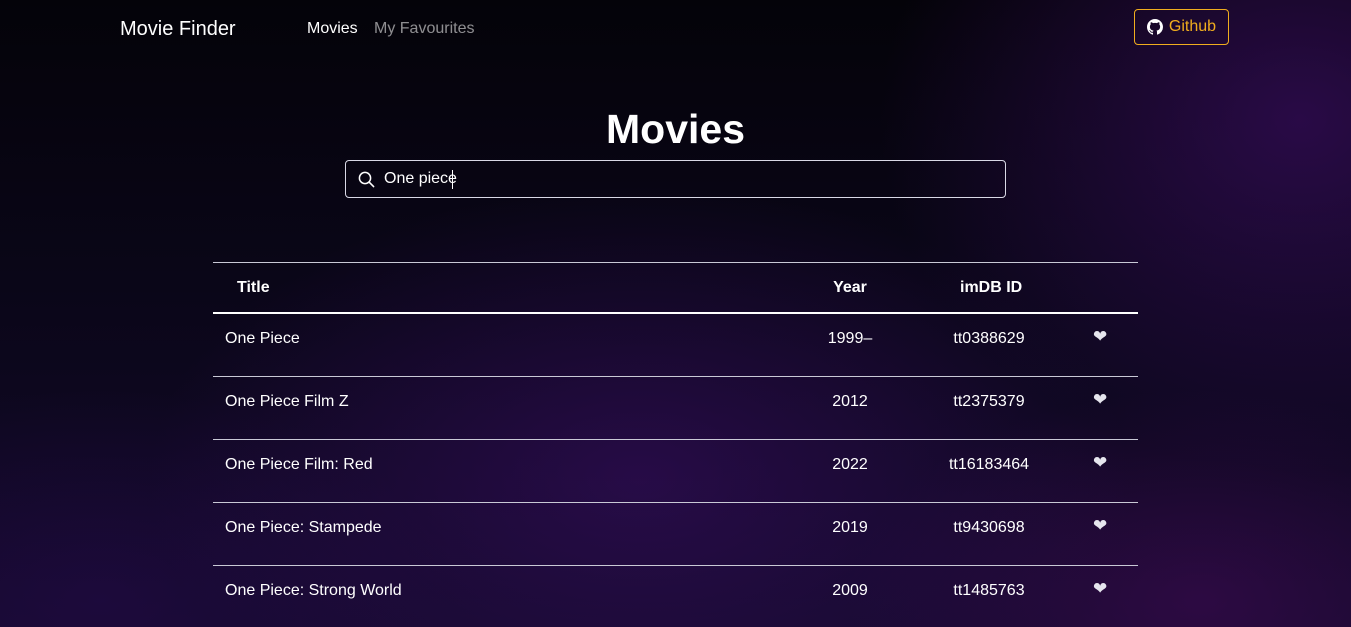 This screenshot has height=627, width=1351. I want to click on movie-imdb-id: tt2375379, so click(989, 401).